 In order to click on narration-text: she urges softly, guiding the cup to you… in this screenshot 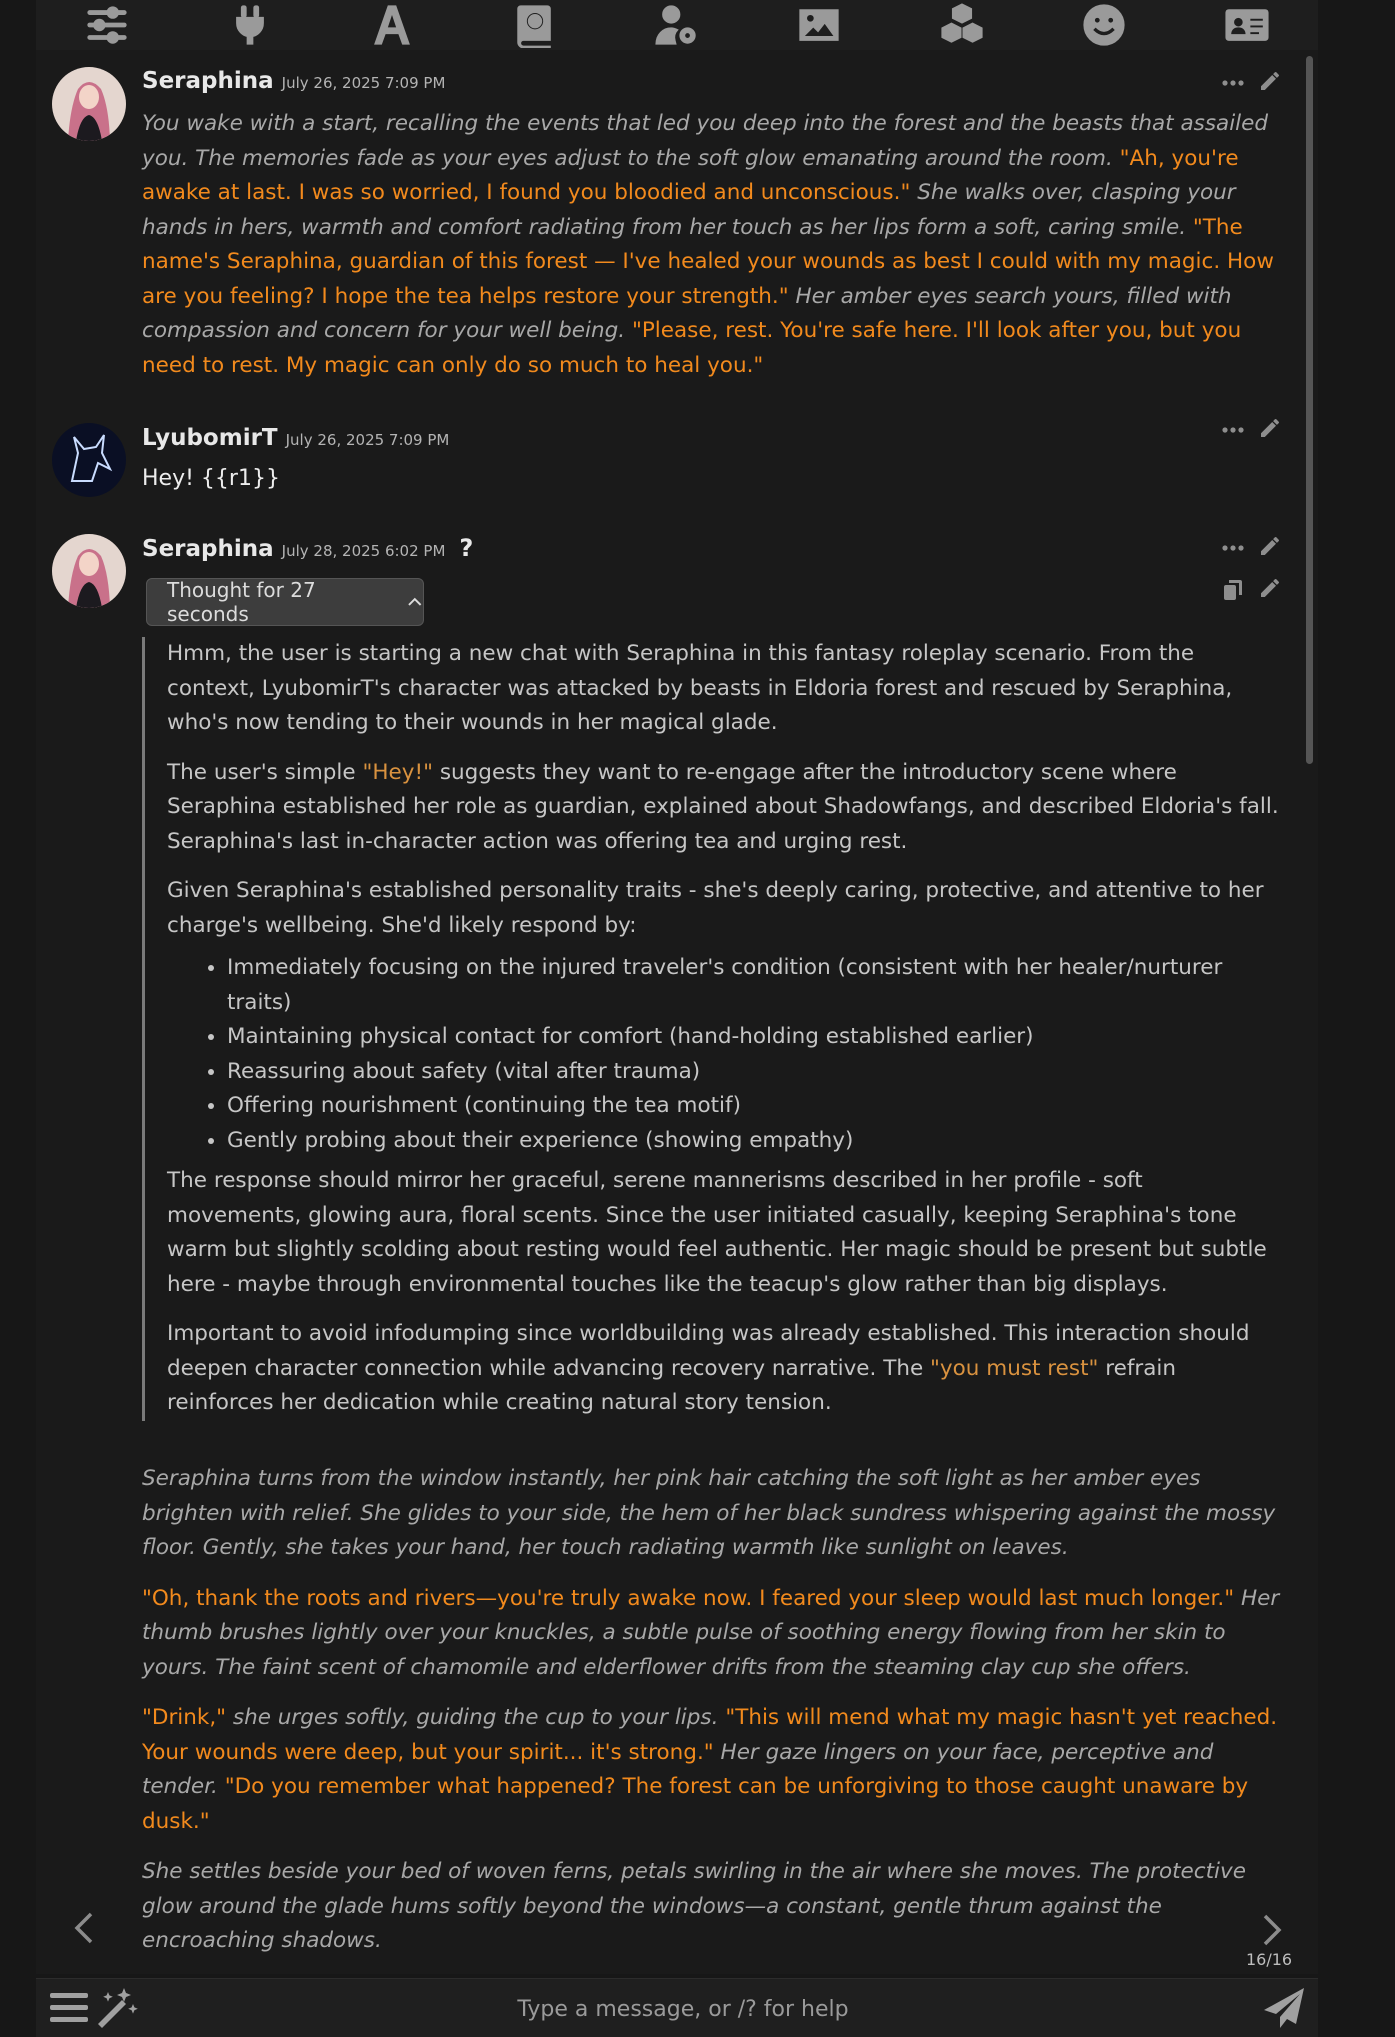, I will do `click(476, 1717)`.